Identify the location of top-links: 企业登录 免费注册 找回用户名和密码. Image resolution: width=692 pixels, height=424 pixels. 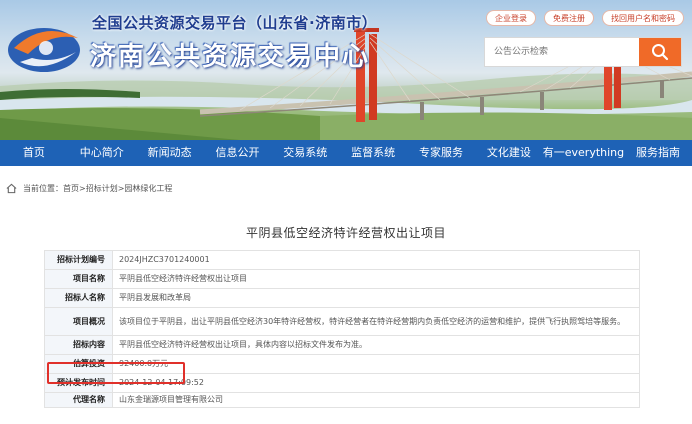
(585, 18).